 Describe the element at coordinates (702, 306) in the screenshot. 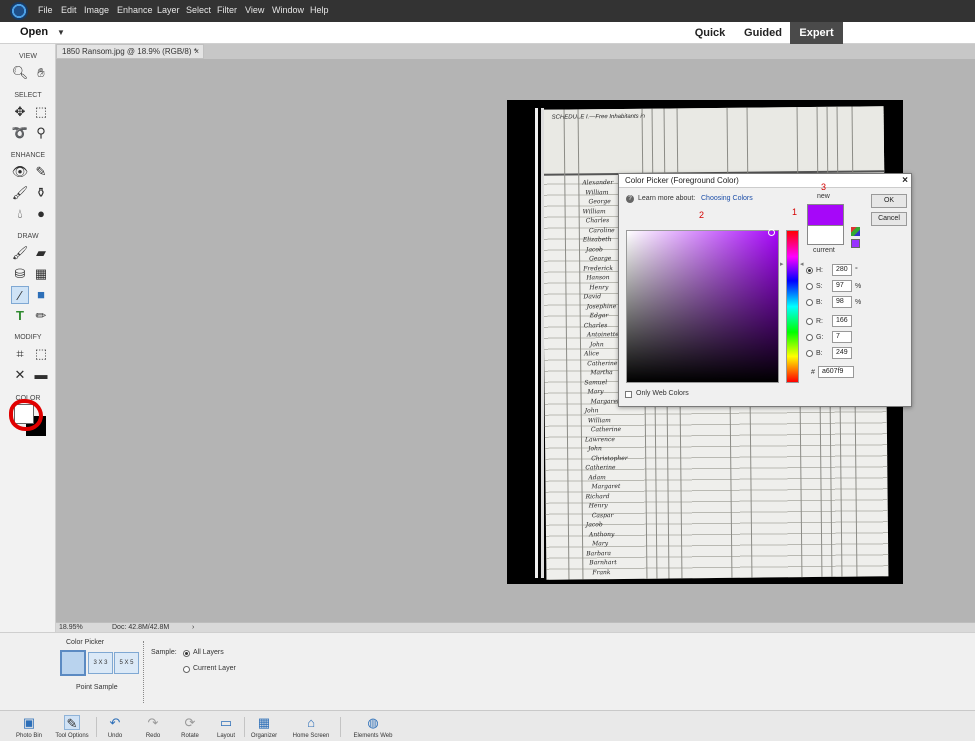

I see `color-field` at that location.